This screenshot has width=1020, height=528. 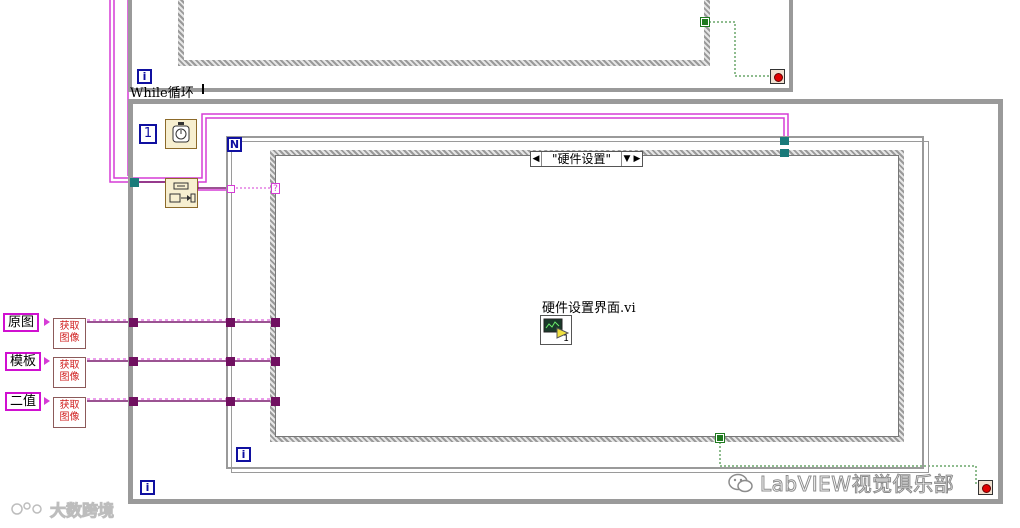 I want to click on numeric-constant: 1, so click(x=148, y=134).